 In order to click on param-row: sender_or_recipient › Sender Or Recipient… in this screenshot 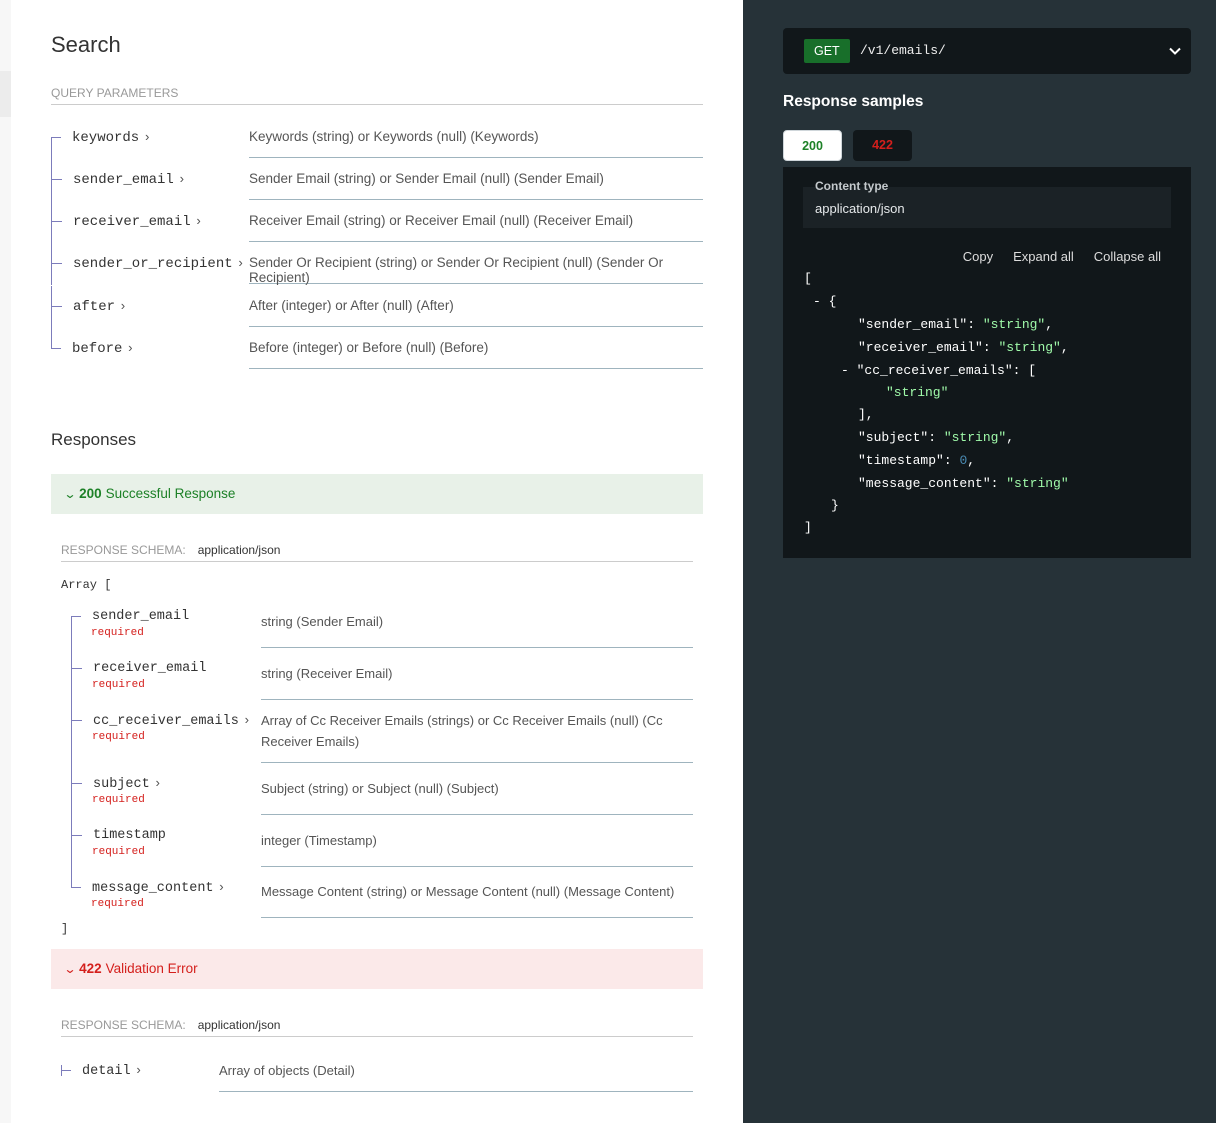, I will do `click(377, 264)`.